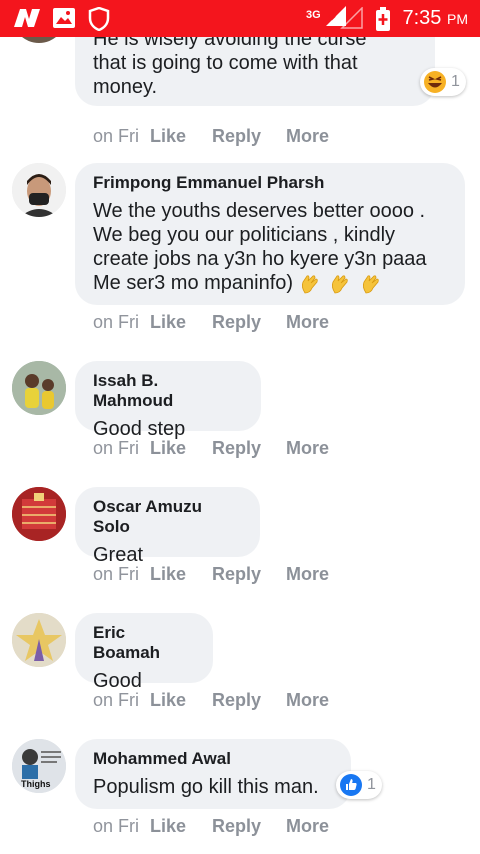  I want to click on like-reaction-icon, so click(351, 785).